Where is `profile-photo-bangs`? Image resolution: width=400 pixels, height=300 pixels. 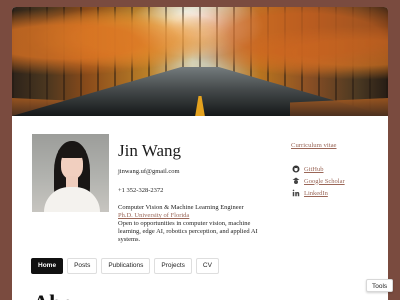
profile-photo-bangs is located at coordinates (72, 152).